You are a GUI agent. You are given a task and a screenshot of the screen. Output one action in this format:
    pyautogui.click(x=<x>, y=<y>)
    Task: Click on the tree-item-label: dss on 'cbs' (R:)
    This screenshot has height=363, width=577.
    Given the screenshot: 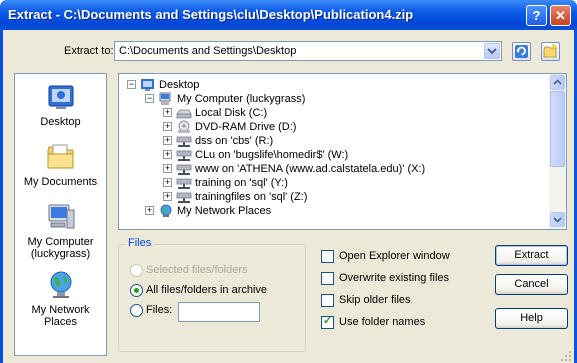 What is the action you would take?
    pyautogui.click(x=234, y=141)
    